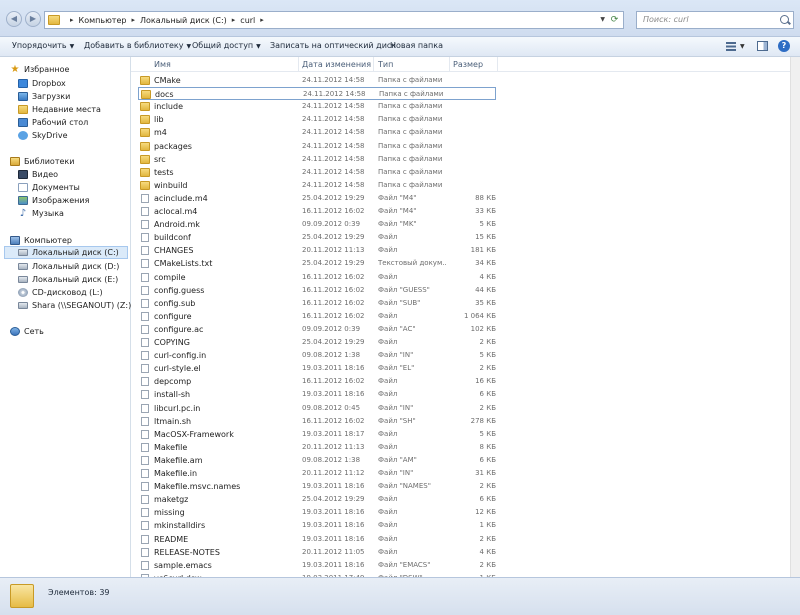 The image size is (800, 615). I want to click on table-row: src 24.11.2012 14:58 Папка с файлами, so click(317, 159).